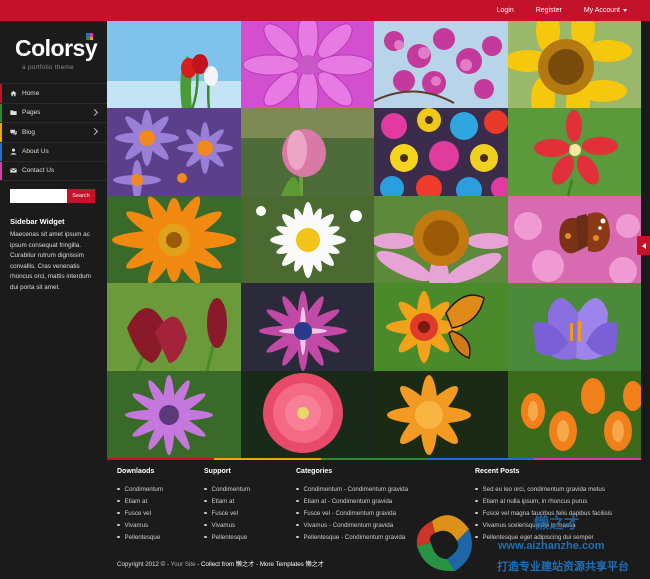  What do you see at coordinates (625, 10) in the screenshot?
I see `caret-down-icon` at bounding box center [625, 10].